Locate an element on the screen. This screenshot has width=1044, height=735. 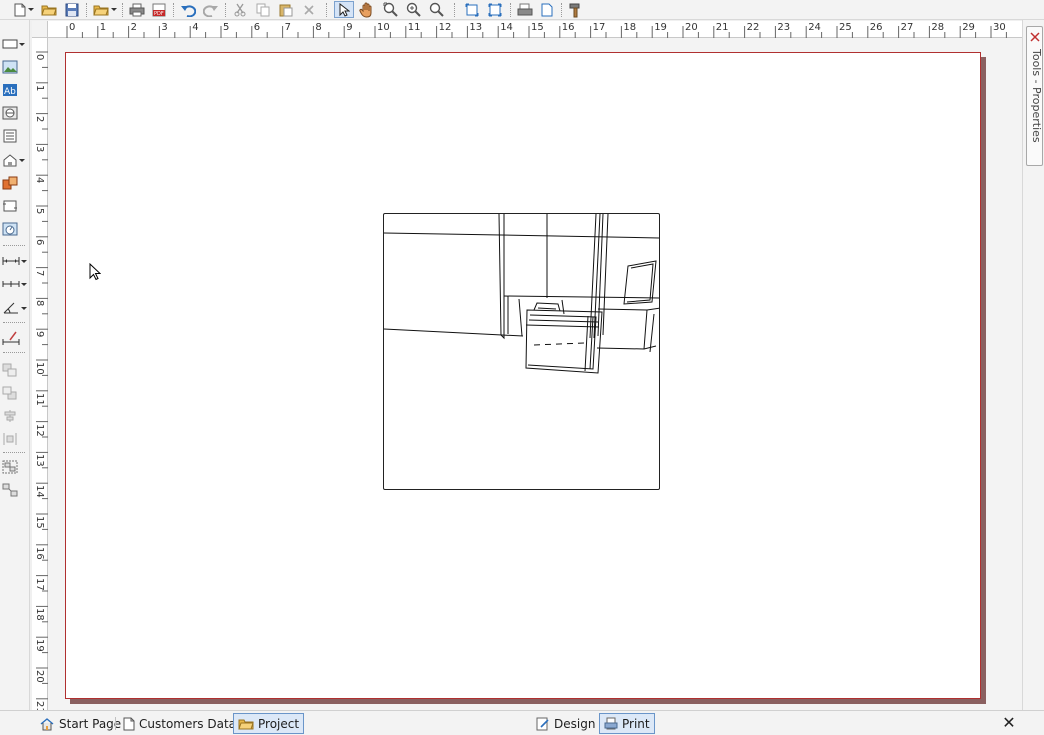
chain-dimension-icon is located at coordinates (11, 284).